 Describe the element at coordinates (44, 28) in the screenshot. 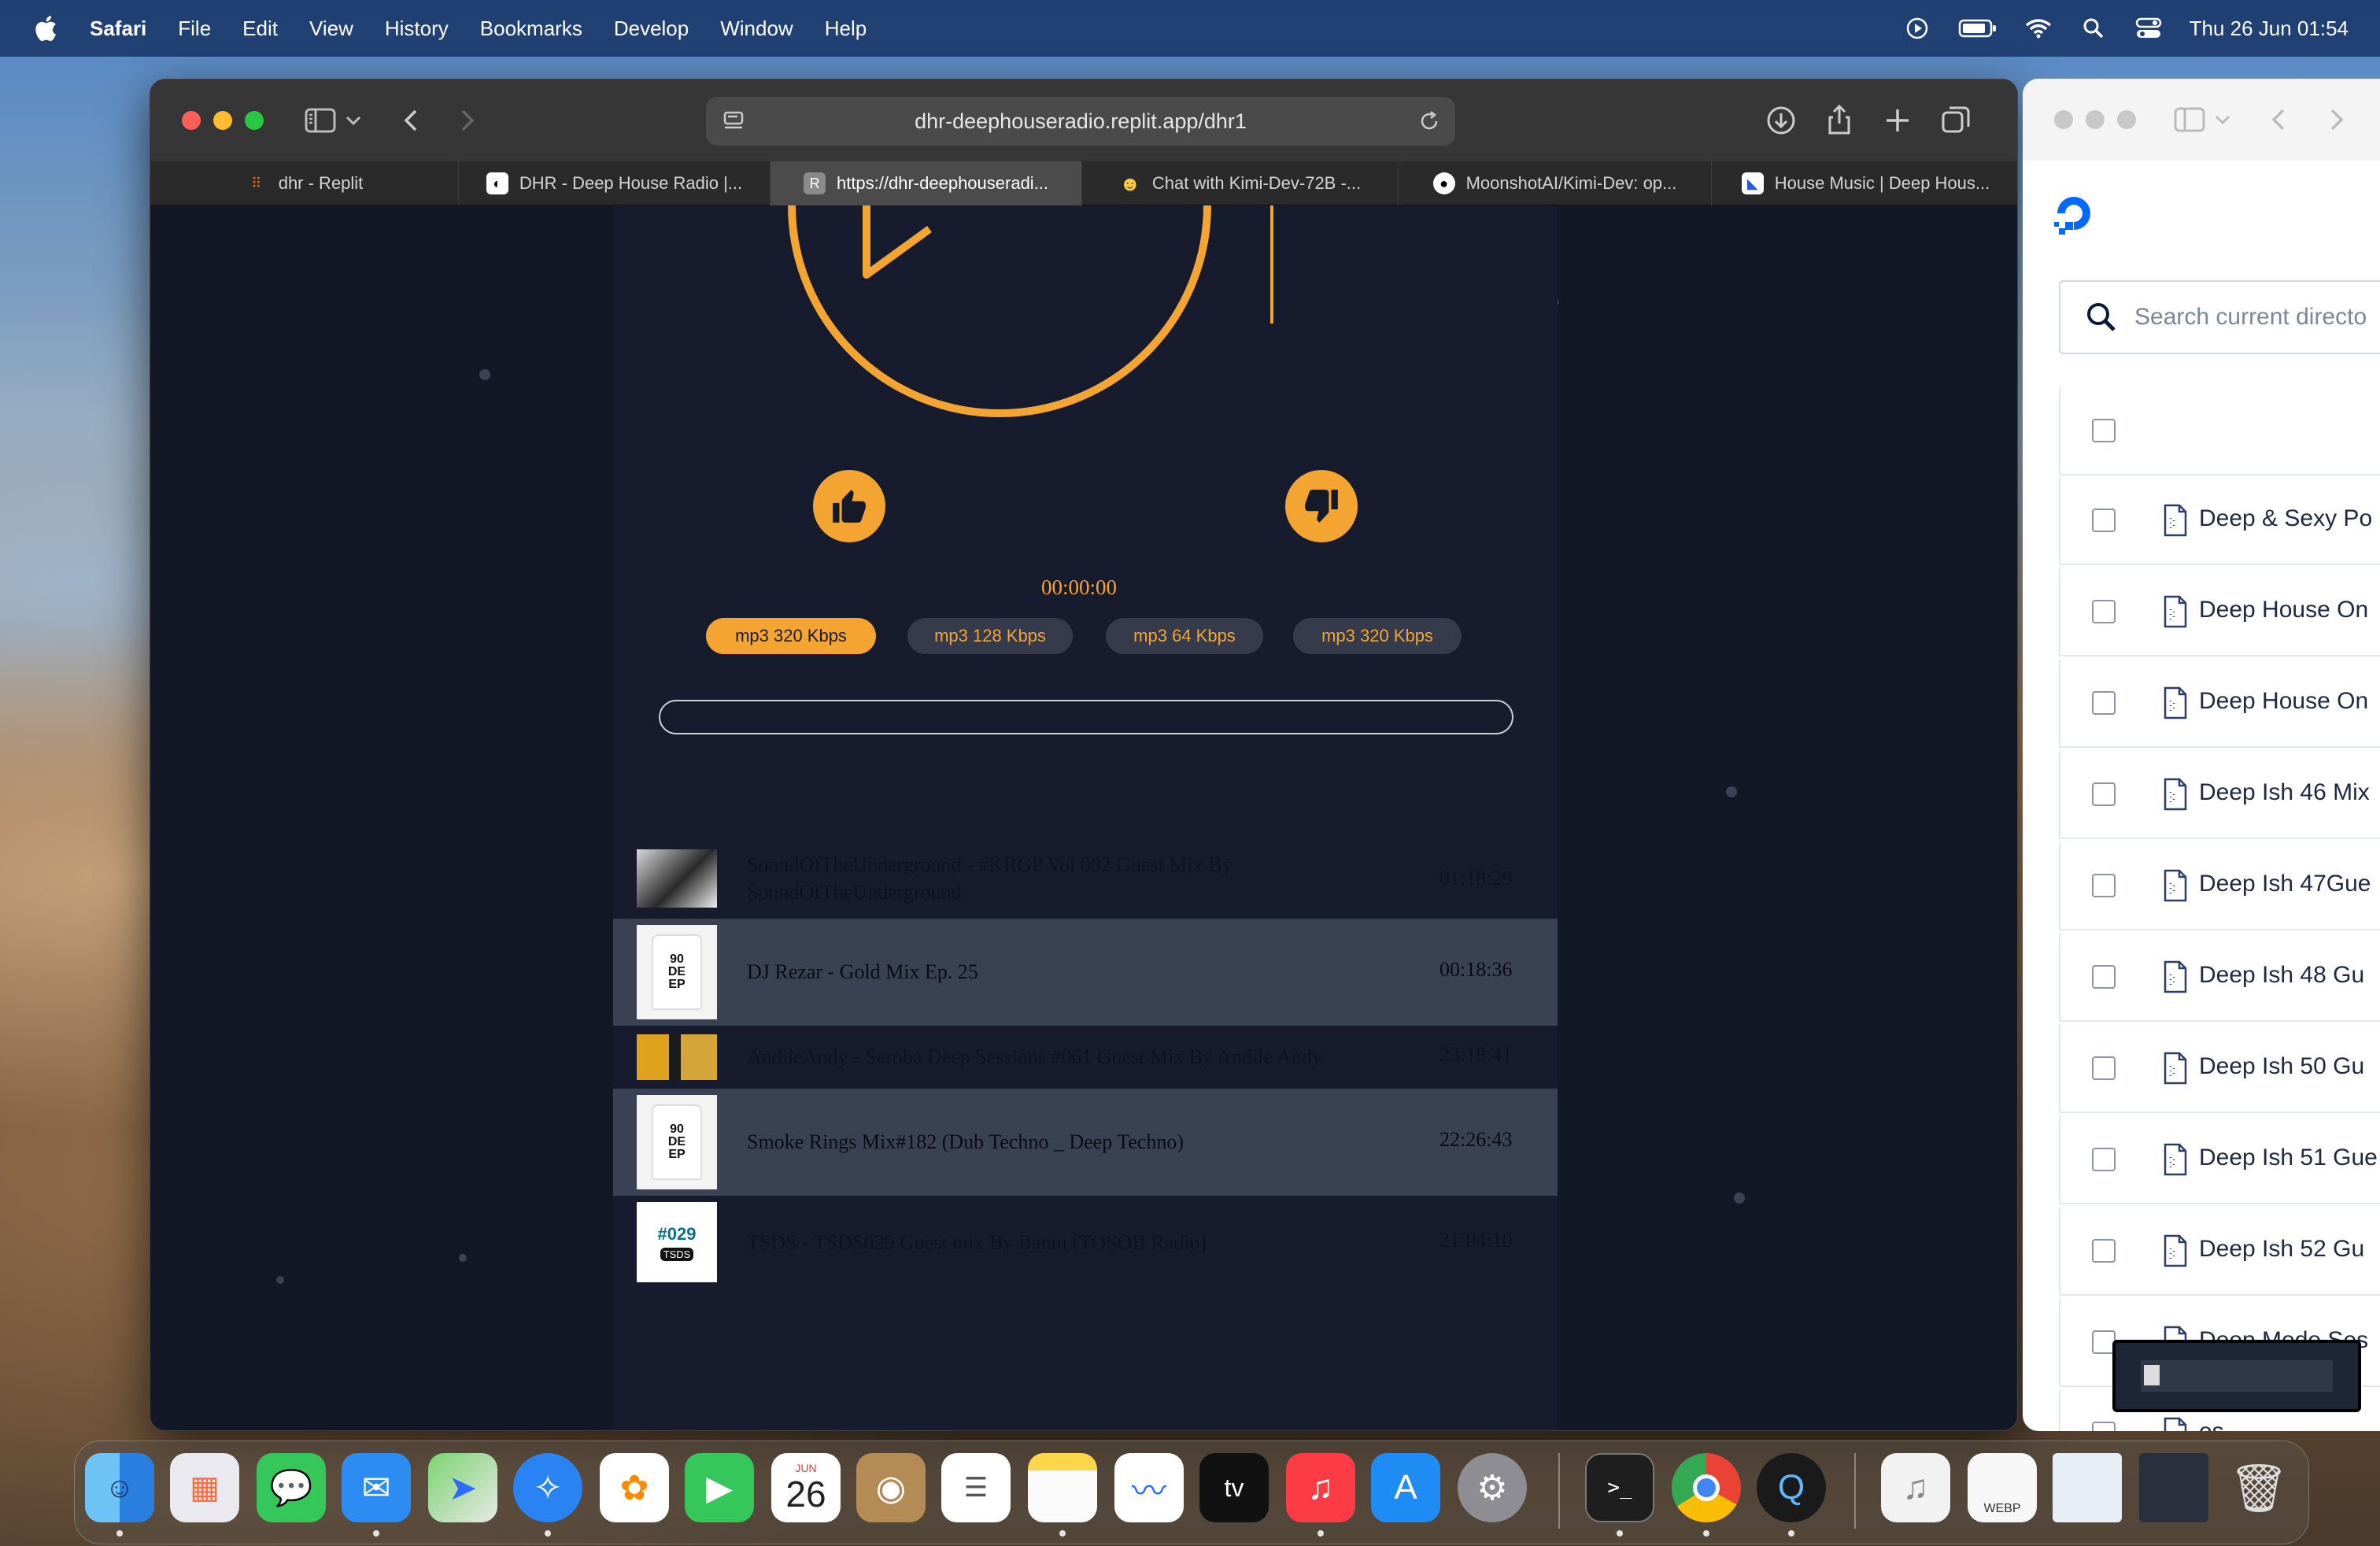

I see `apple-icon` at that location.